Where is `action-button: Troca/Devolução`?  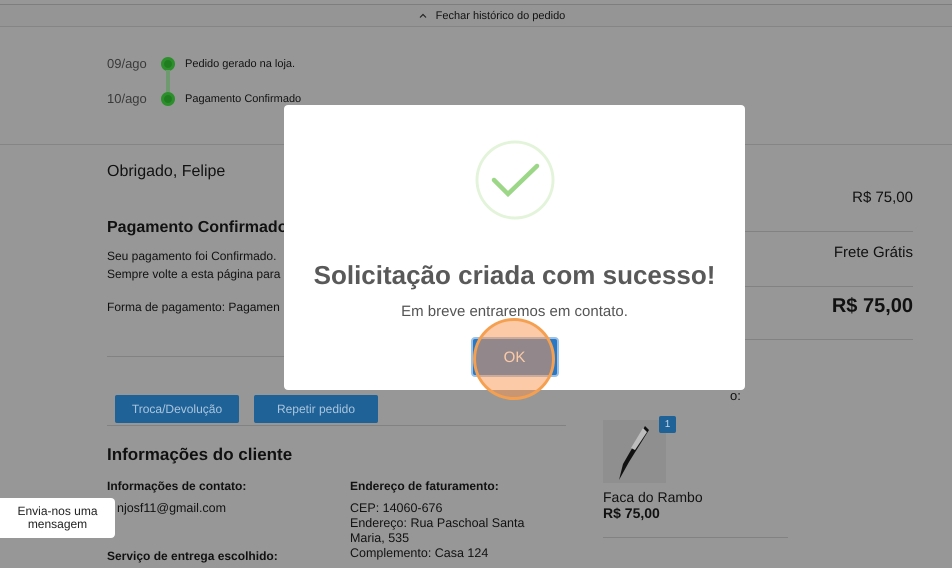 action-button: Troca/Devolução is located at coordinates (177, 409).